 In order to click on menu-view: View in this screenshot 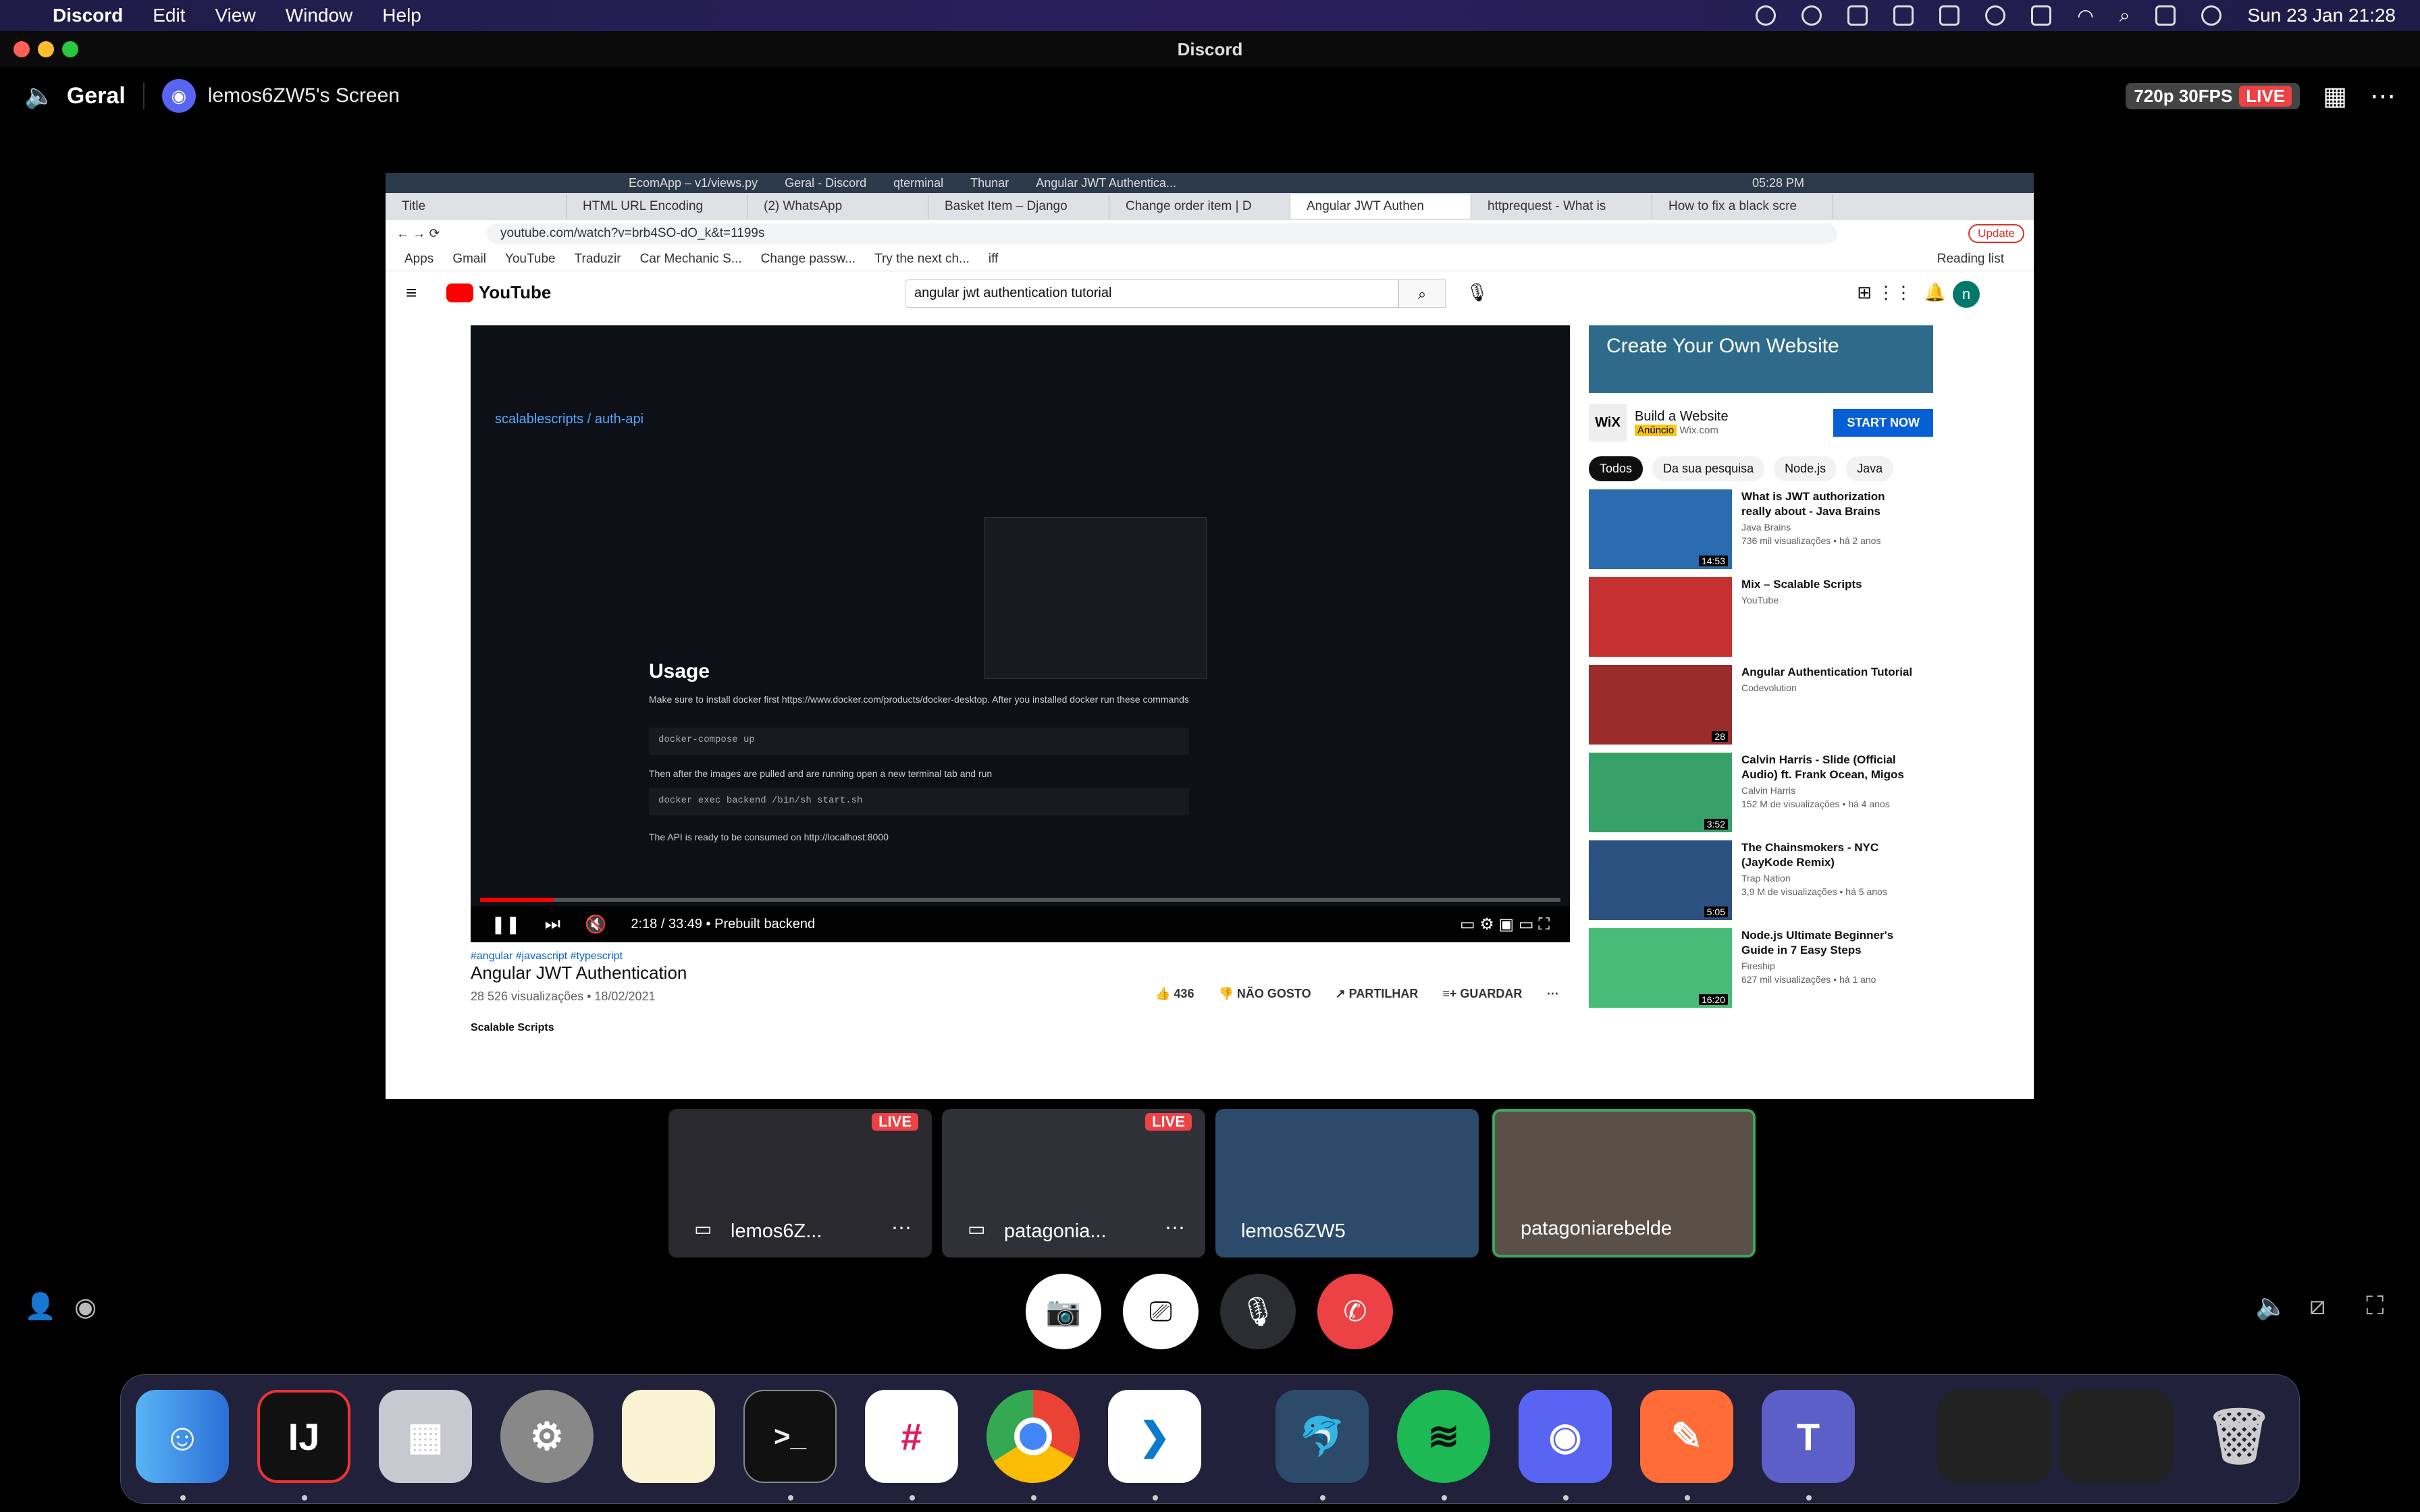, I will do `click(235, 15)`.